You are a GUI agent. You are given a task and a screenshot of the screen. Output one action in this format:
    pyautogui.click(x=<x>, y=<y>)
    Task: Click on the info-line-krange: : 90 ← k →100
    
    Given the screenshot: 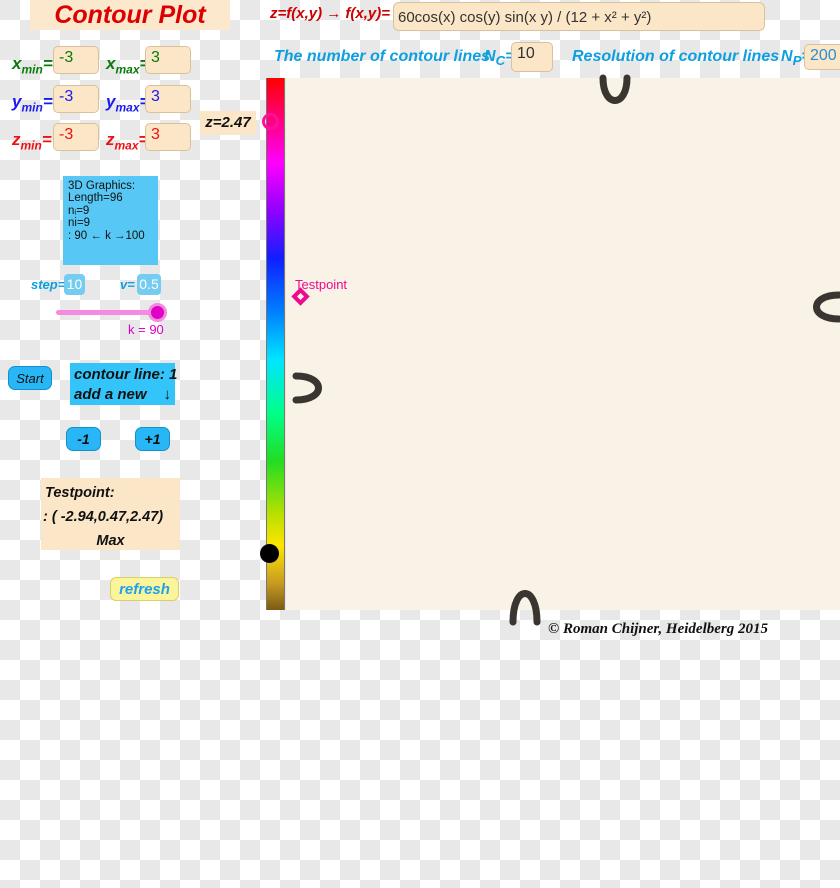 What is the action you would take?
    pyautogui.click(x=106, y=235)
    